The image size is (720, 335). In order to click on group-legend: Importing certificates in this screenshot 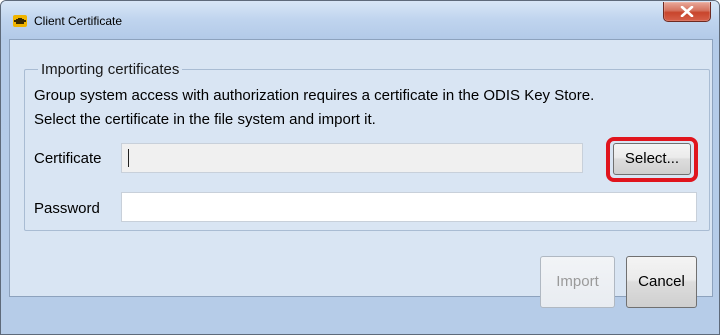, I will do `click(110, 69)`.